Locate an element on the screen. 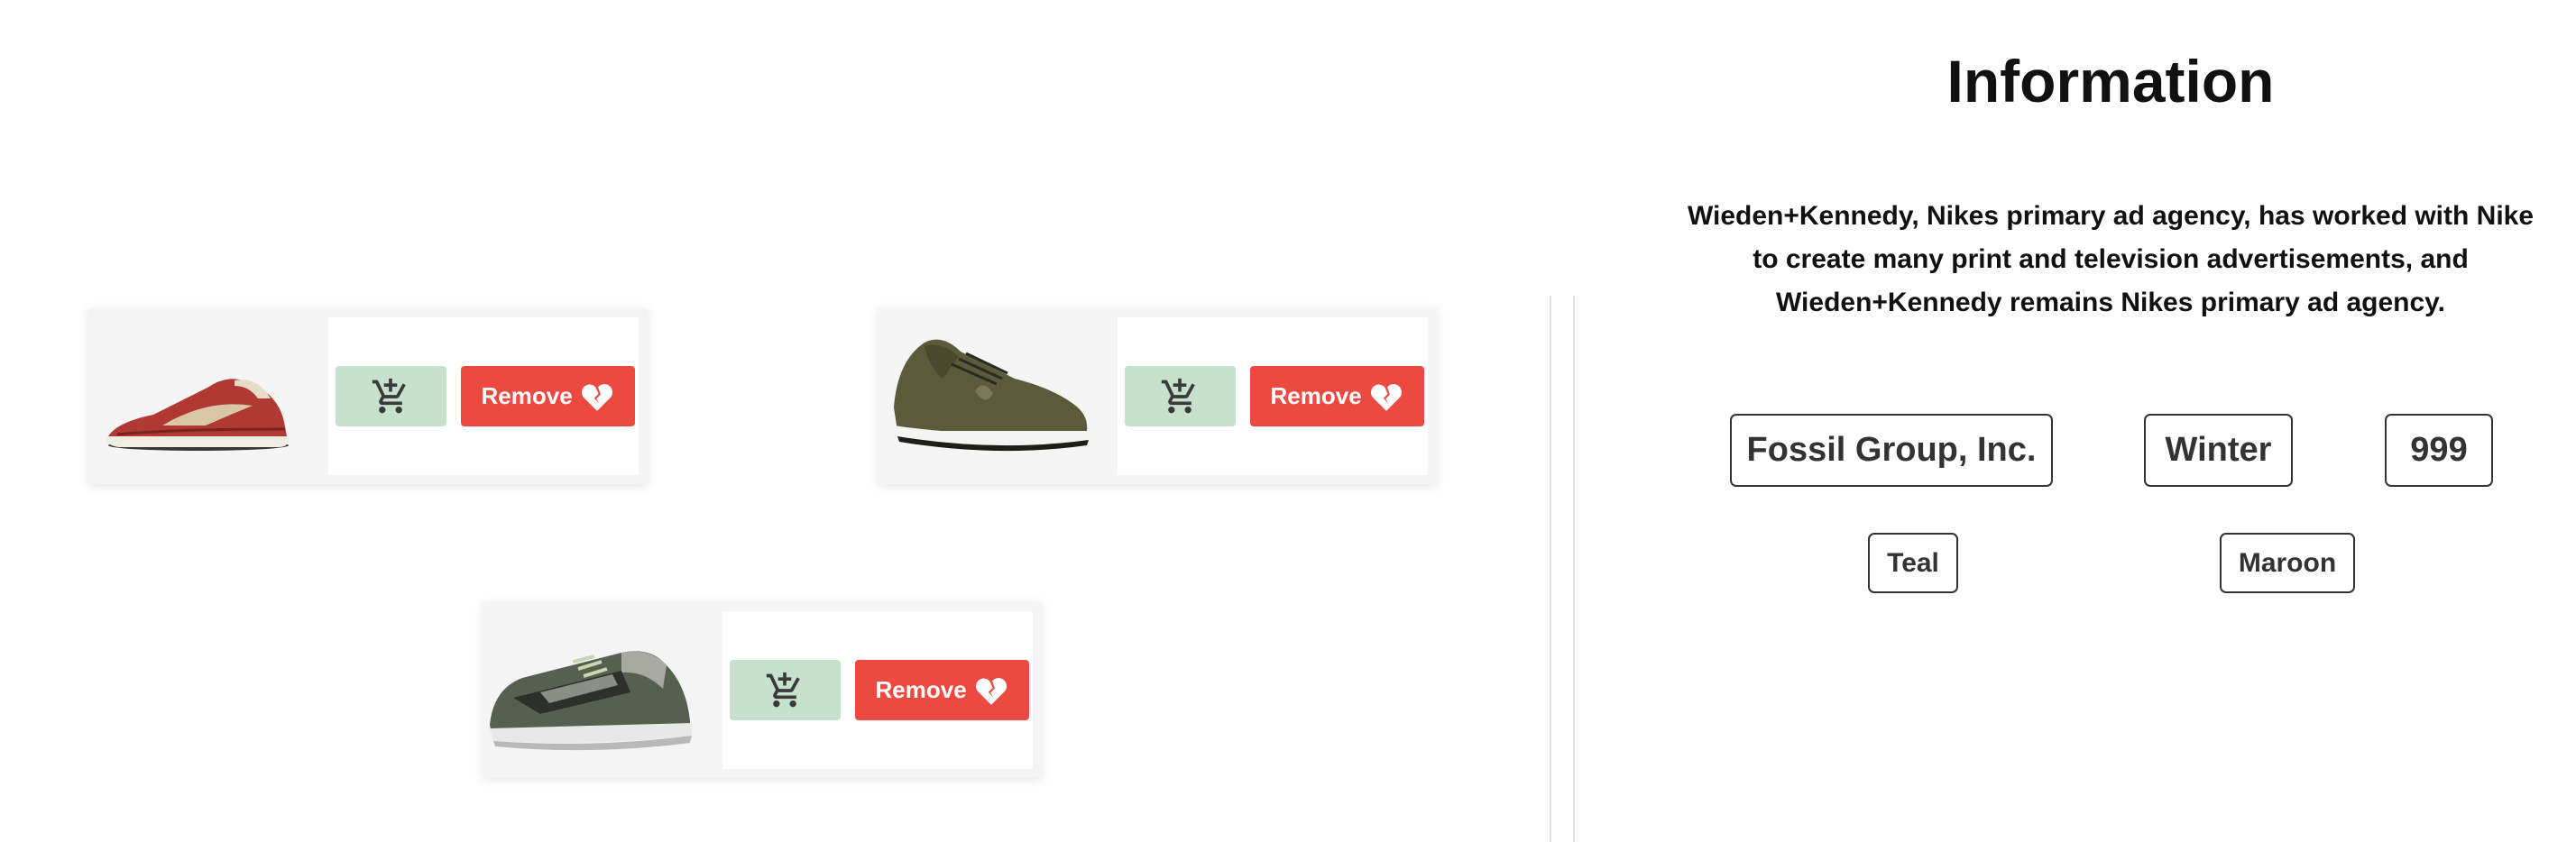 The height and width of the screenshot is (842, 2576). season-tag: Winter is located at coordinates (2218, 450).